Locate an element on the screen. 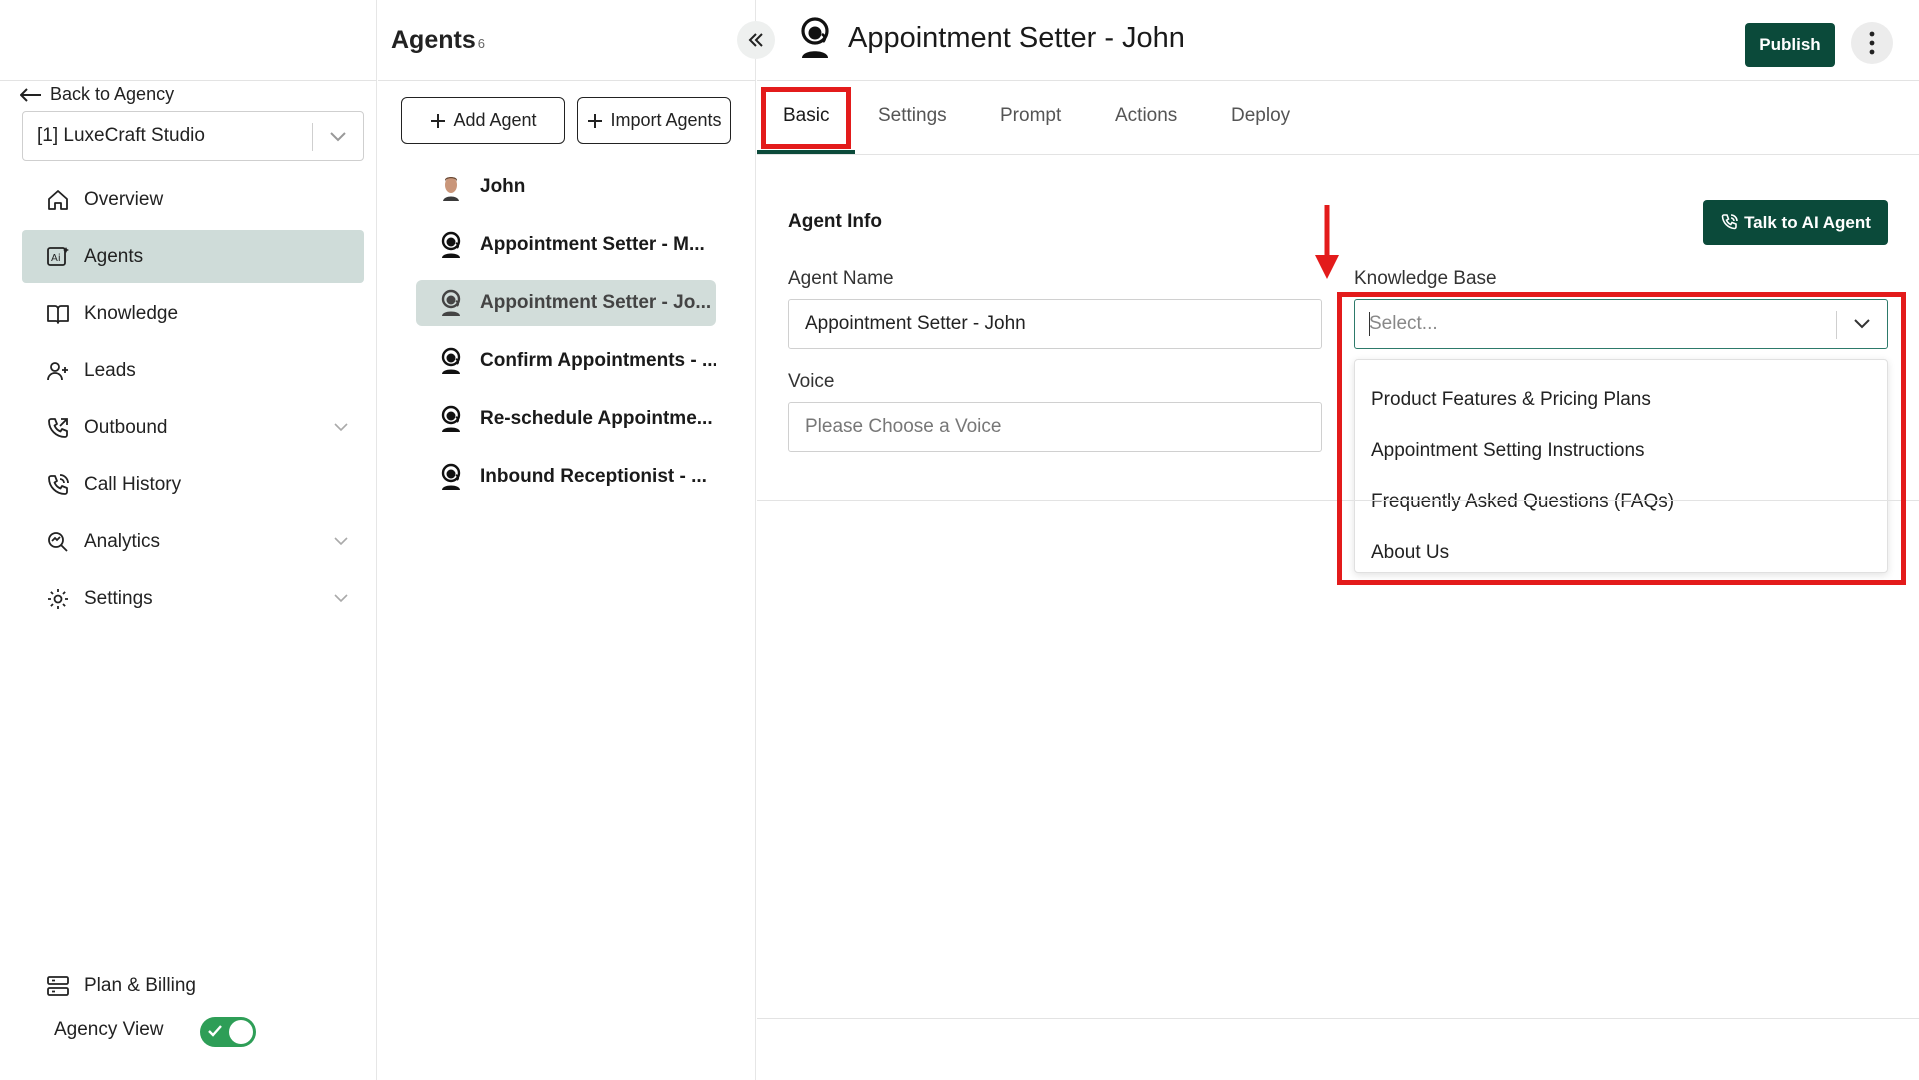 The height and width of the screenshot is (1080, 1919). arrow-left-icon is located at coordinates (30, 94).